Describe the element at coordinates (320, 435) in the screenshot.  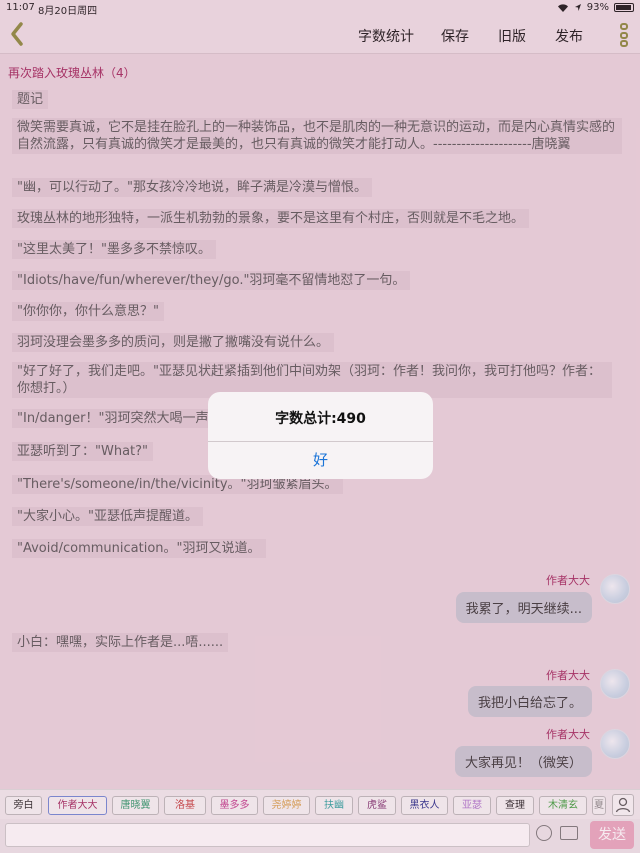
I see `word-count-alert: 字数总计:490 好` at that location.